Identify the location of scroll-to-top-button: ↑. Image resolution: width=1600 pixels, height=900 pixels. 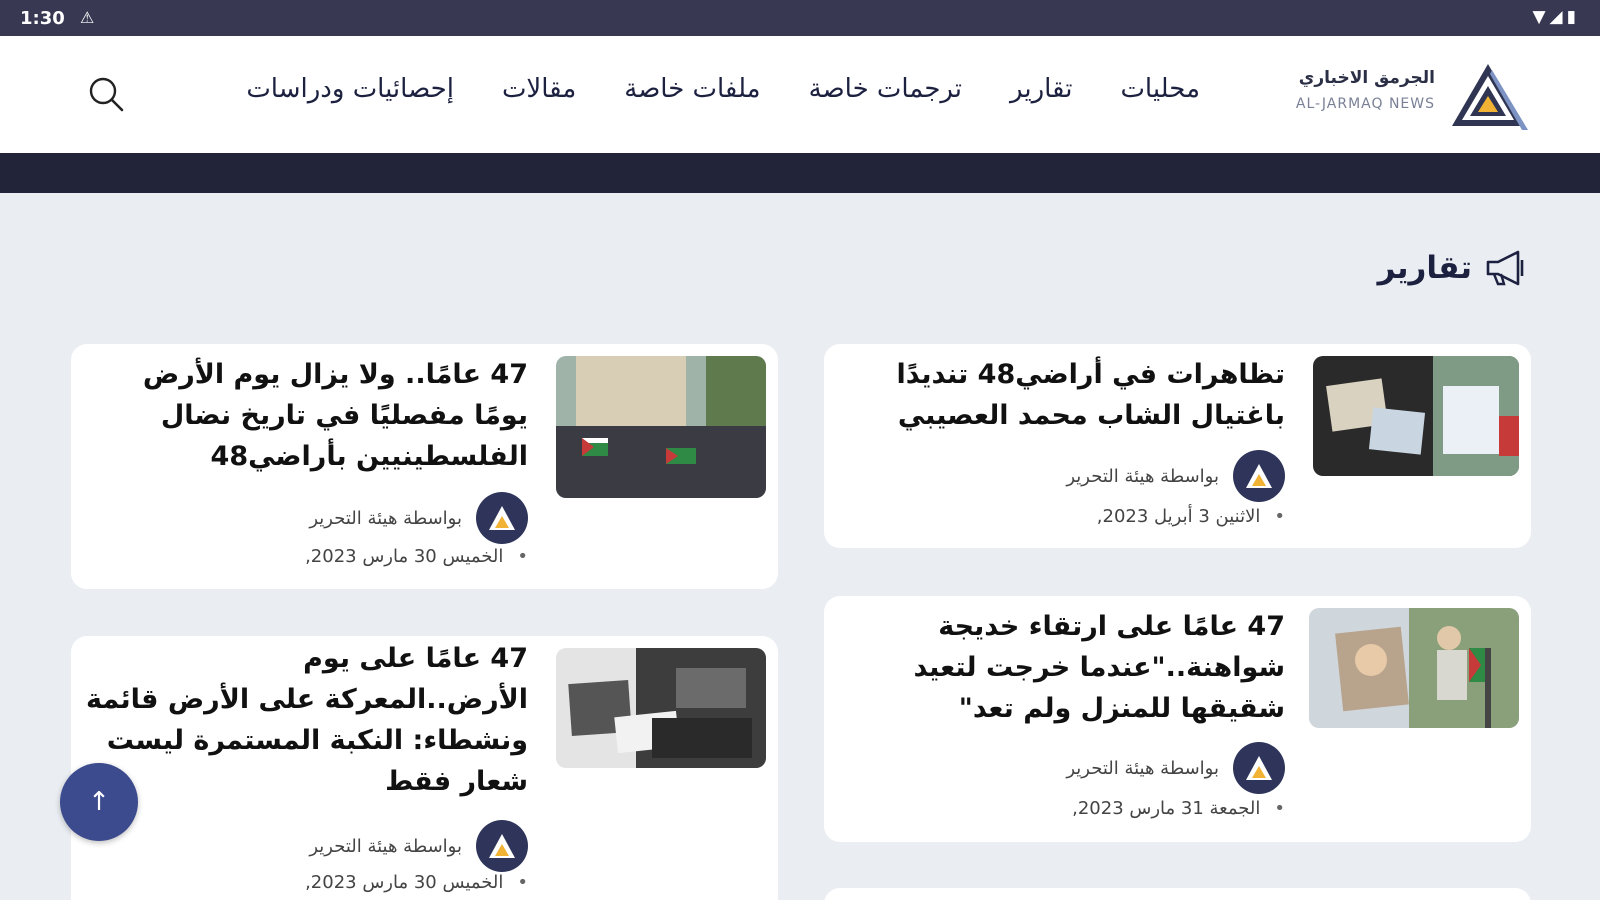
(99, 802).